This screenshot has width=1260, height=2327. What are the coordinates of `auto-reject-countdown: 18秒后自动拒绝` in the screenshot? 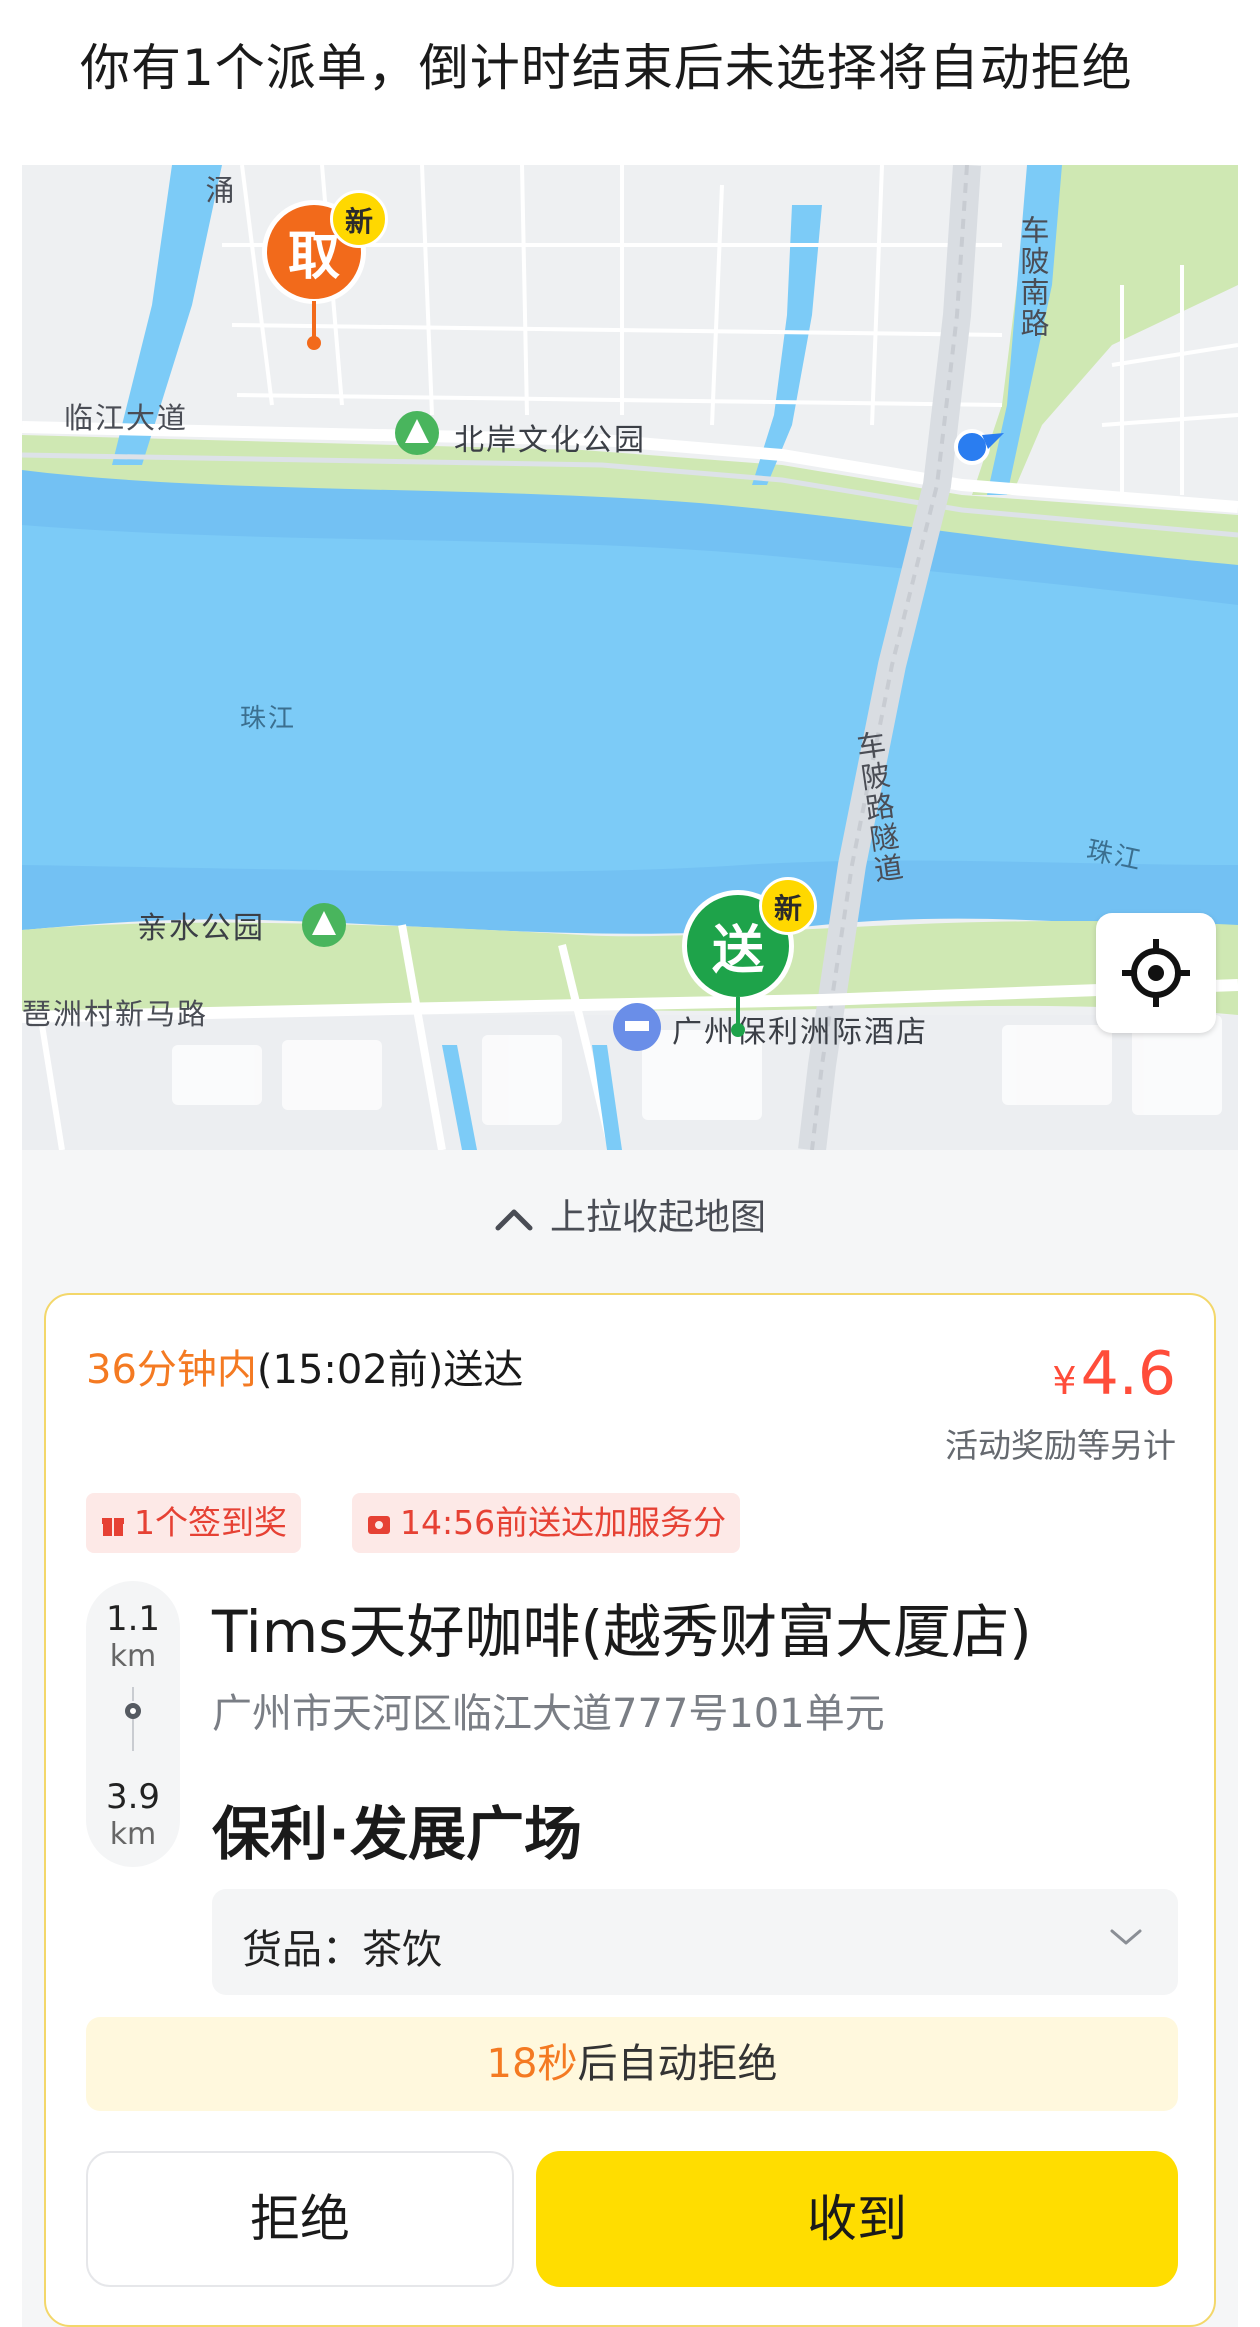 It's located at (632, 2064).